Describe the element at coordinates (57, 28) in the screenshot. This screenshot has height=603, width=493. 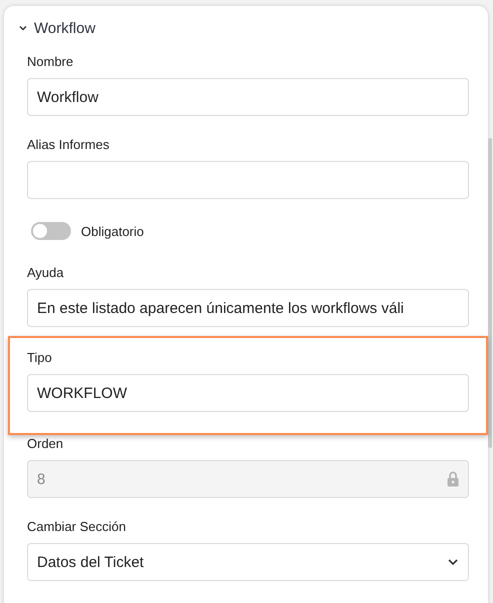
I see `section-header: Workflow` at that location.